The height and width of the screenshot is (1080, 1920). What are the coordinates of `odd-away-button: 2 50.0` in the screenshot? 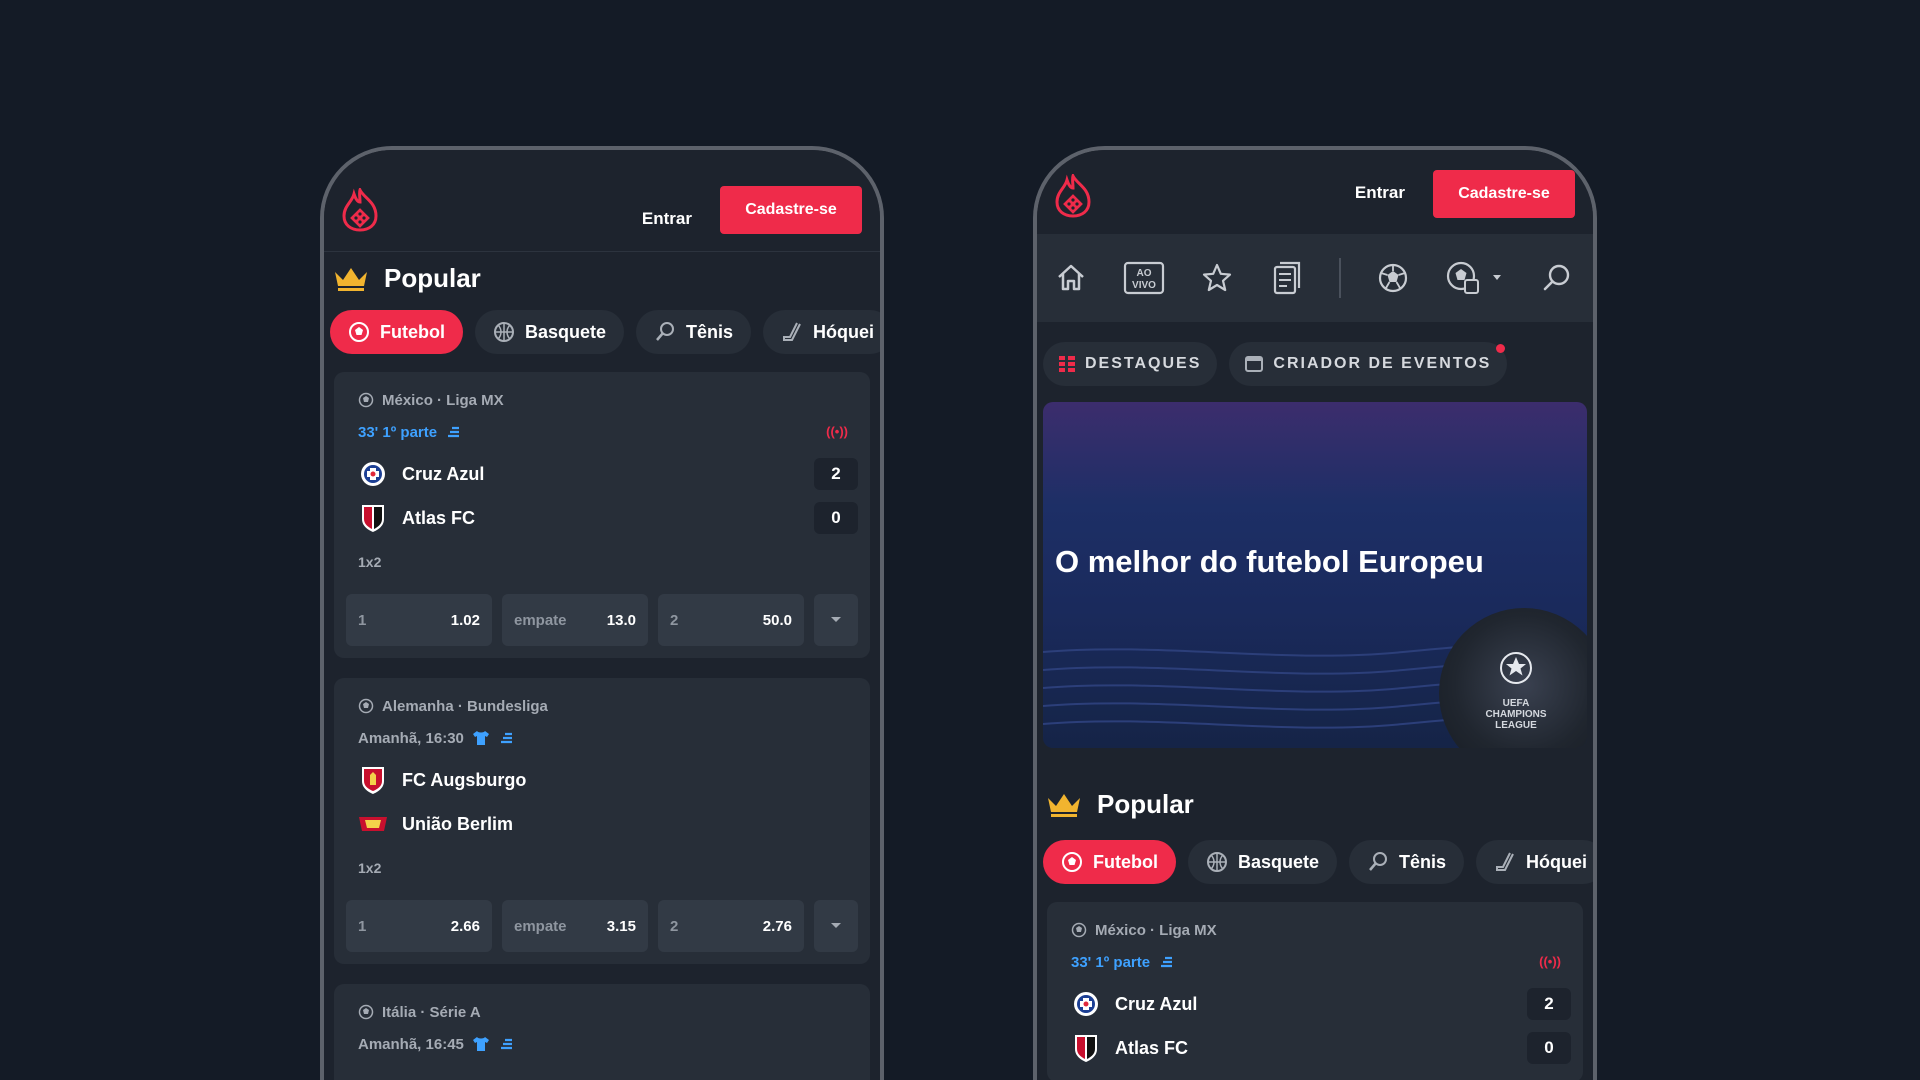 It's located at (731, 620).